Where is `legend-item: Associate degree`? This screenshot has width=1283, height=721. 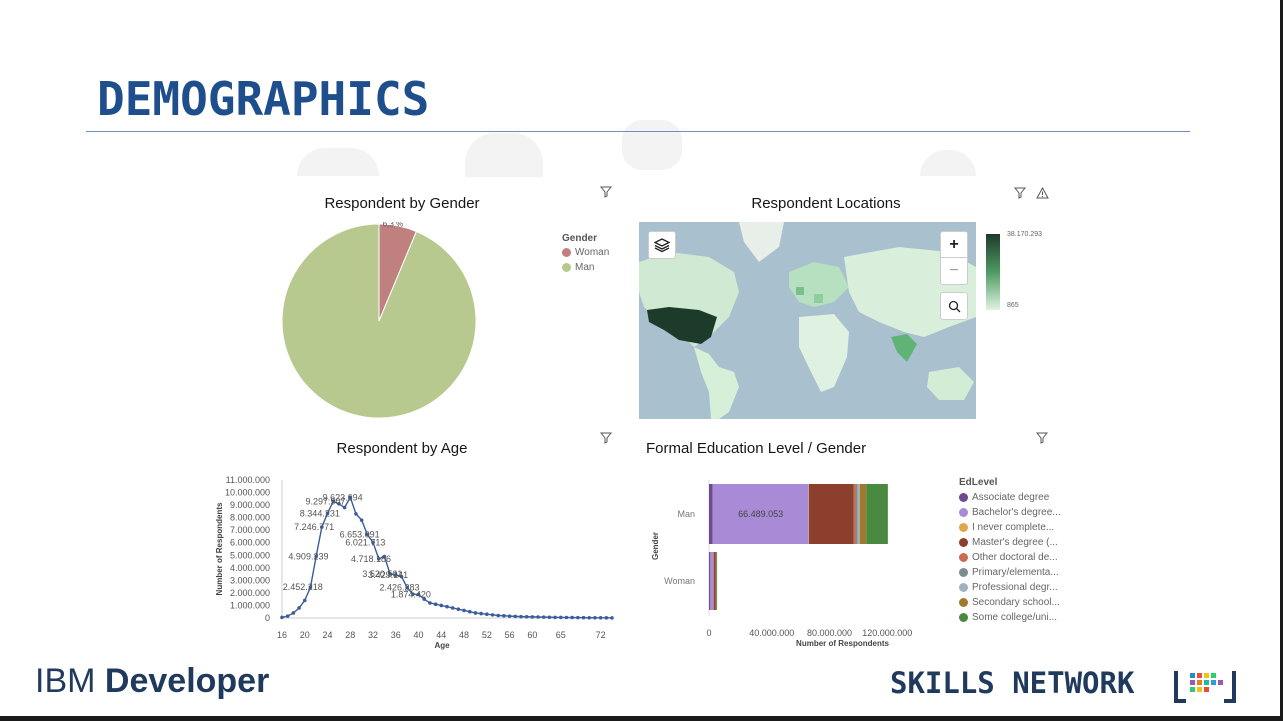
legend-item: Associate degree is located at coordinates (1010, 497).